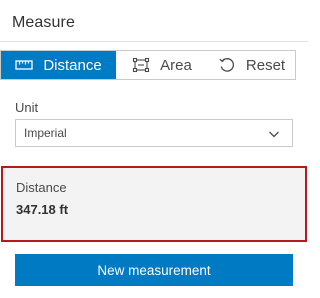 The height and width of the screenshot is (298, 320). Describe the element at coordinates (154, 41) in the screenshot. I see `header-divider` at that location.